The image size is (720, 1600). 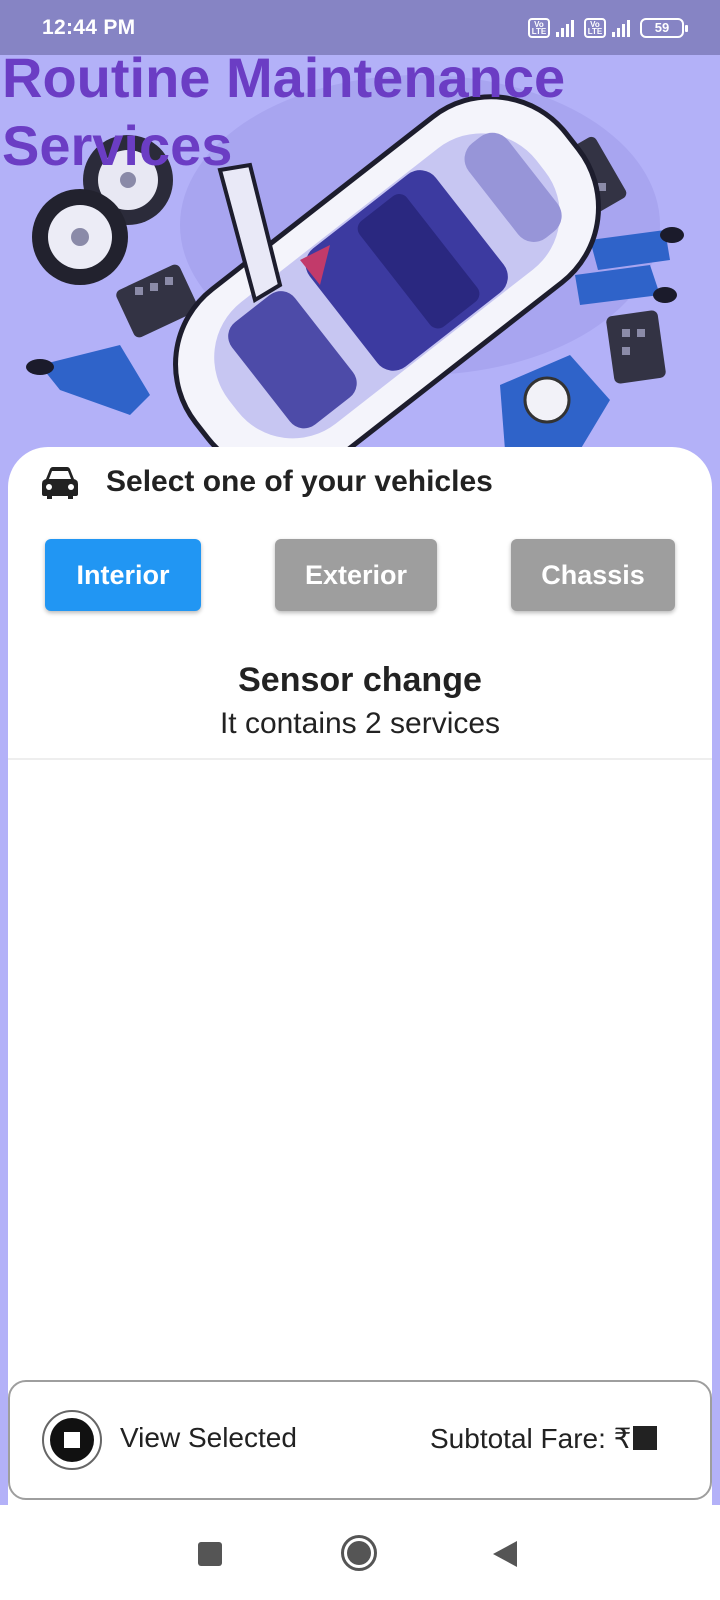 I want to click on vehicle-selector: Select one of your vehicles, so click(x=266, y=482).